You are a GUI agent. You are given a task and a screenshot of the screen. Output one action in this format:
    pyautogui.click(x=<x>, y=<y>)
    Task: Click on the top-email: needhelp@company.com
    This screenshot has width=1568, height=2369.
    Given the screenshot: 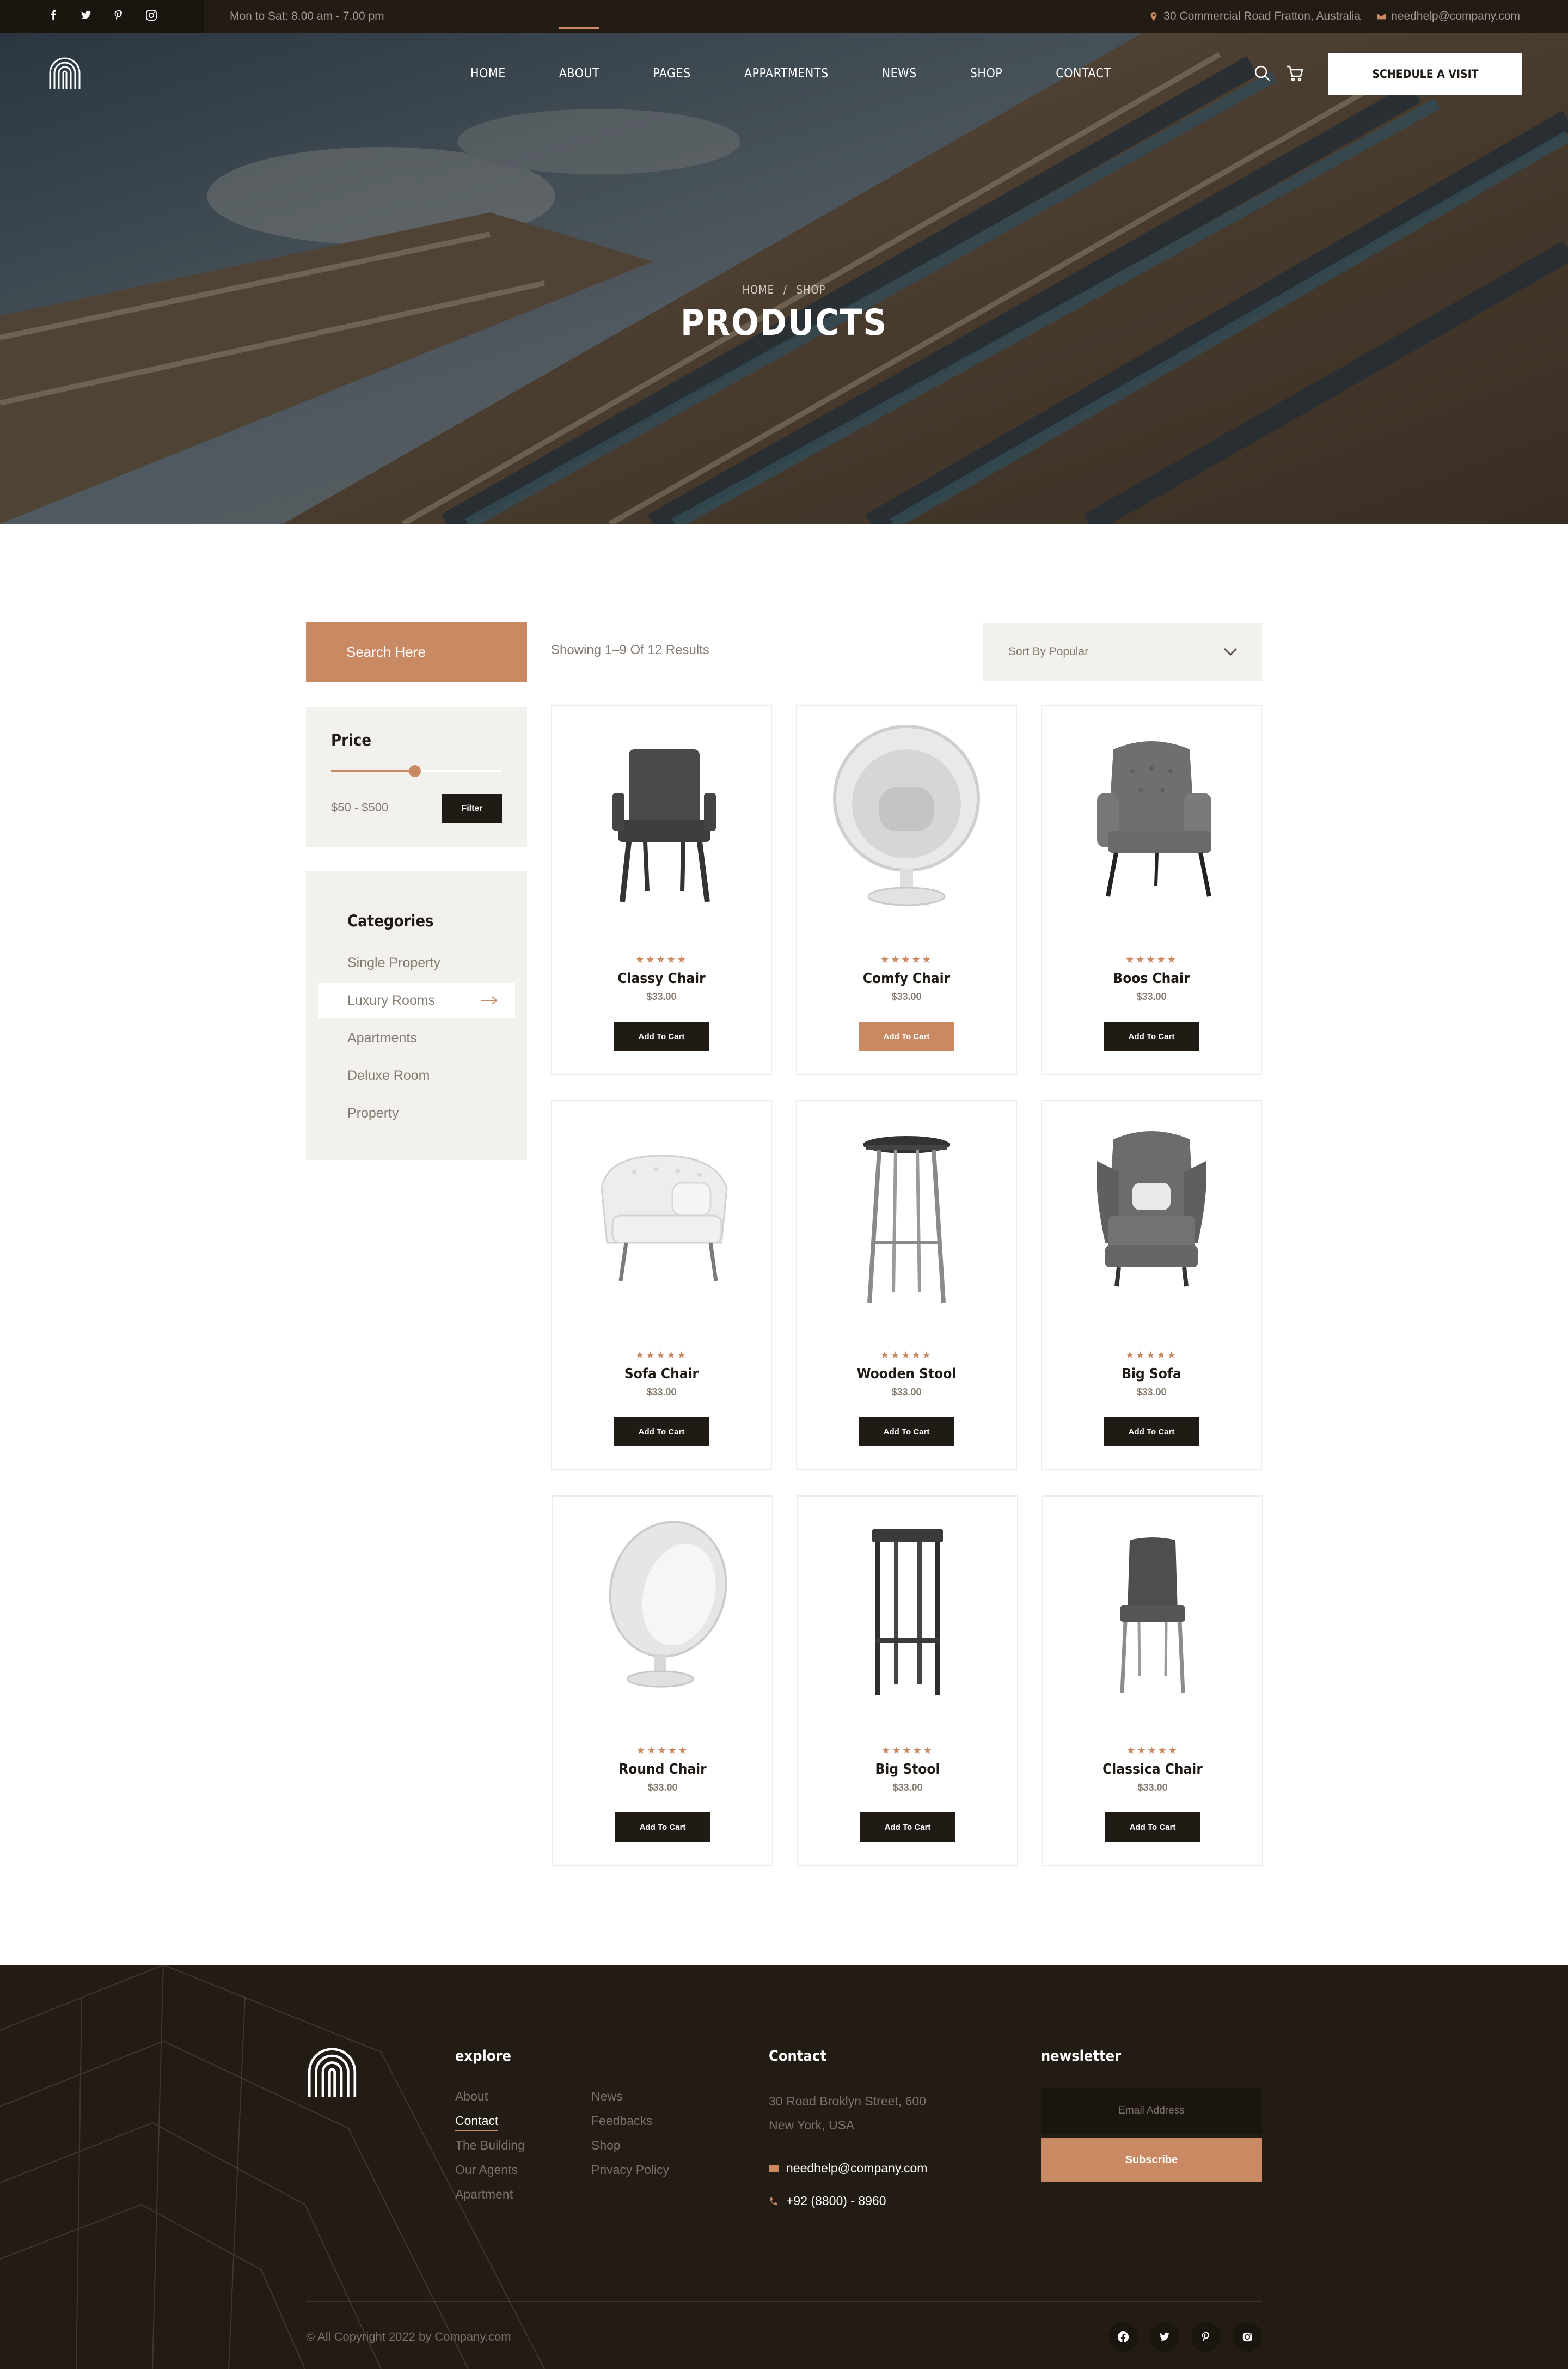 What is the action you would take?
    pyautogui.click(x=1448, y=16)
    